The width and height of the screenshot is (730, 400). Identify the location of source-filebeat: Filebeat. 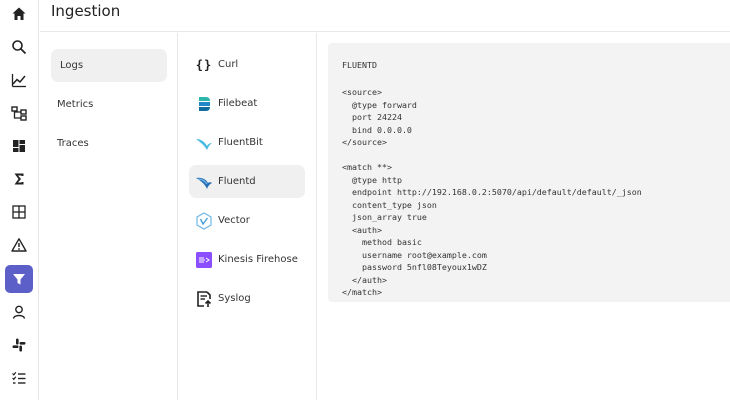
(247, 103).